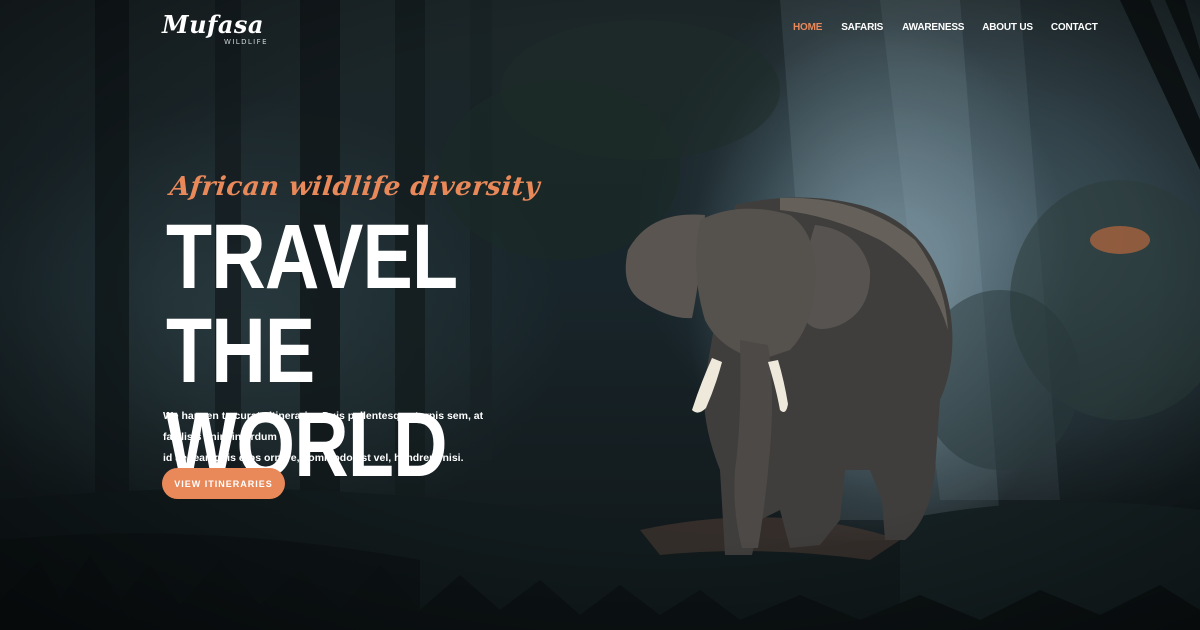 The width and height of the screenshot is (1200, 630). What do you see at coordinates (1074, 29) in the screenshot?
I see `nav-item-contact: CONTACT` at bounding box center [1074, 29].